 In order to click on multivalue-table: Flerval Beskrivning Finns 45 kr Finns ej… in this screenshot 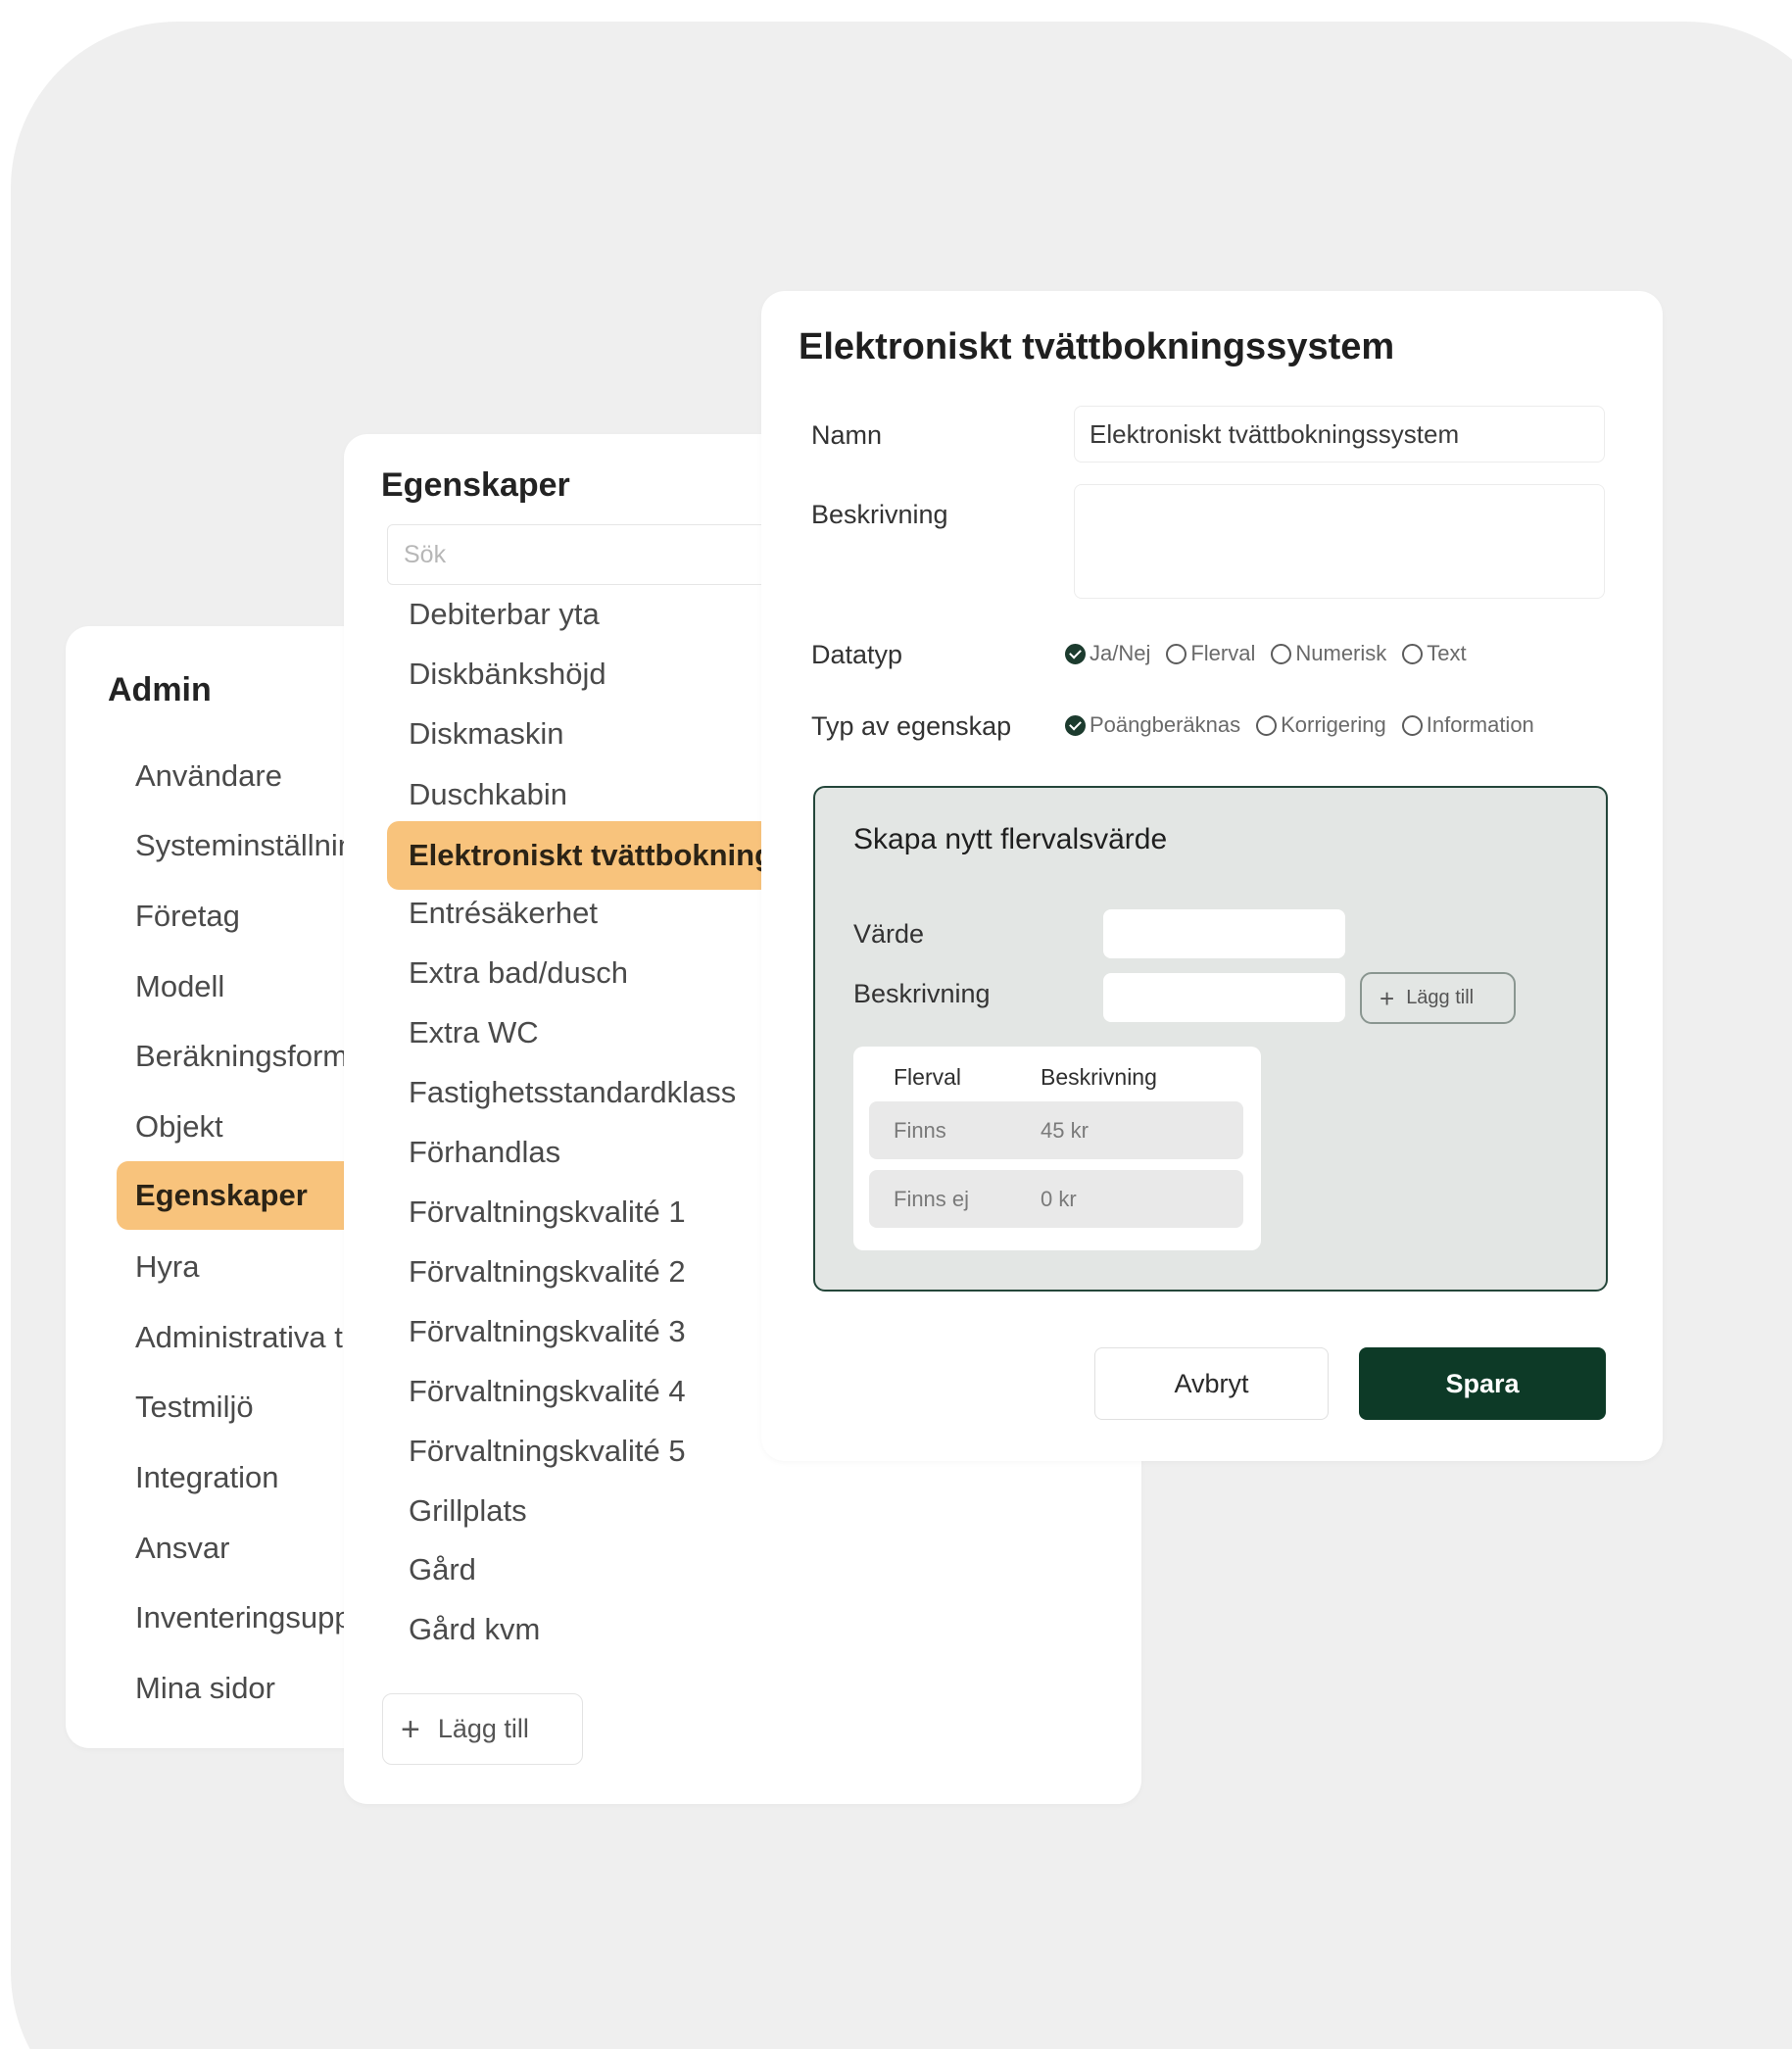, I will do `click(1057, 1148)`.